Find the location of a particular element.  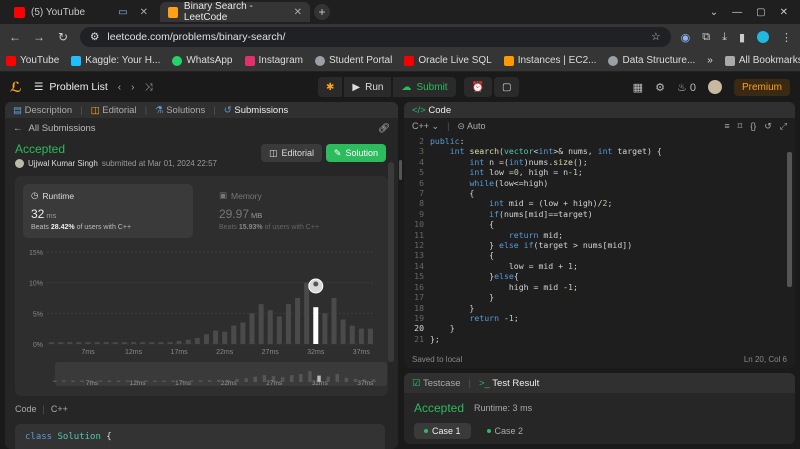

all-submissions-link: All Submissions is located at coordinates (62, 128).